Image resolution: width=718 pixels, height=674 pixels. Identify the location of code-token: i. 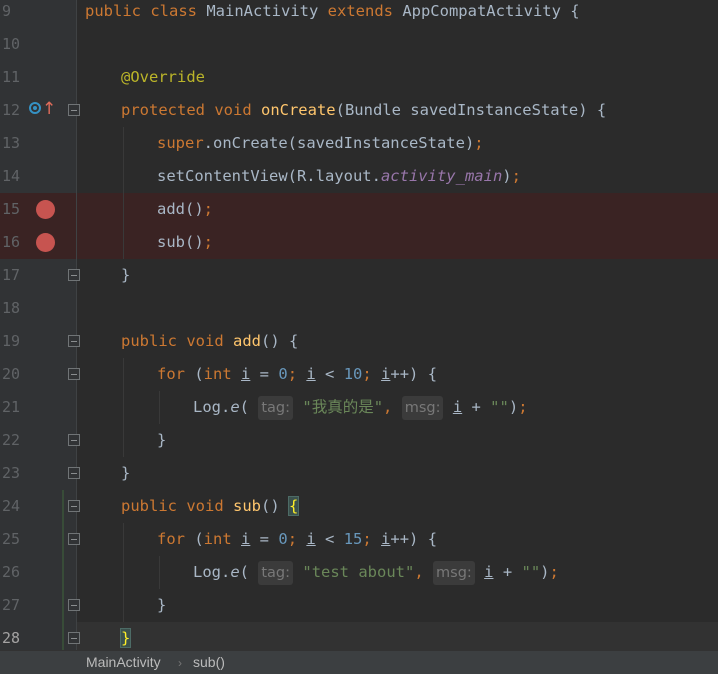
(457, 407).